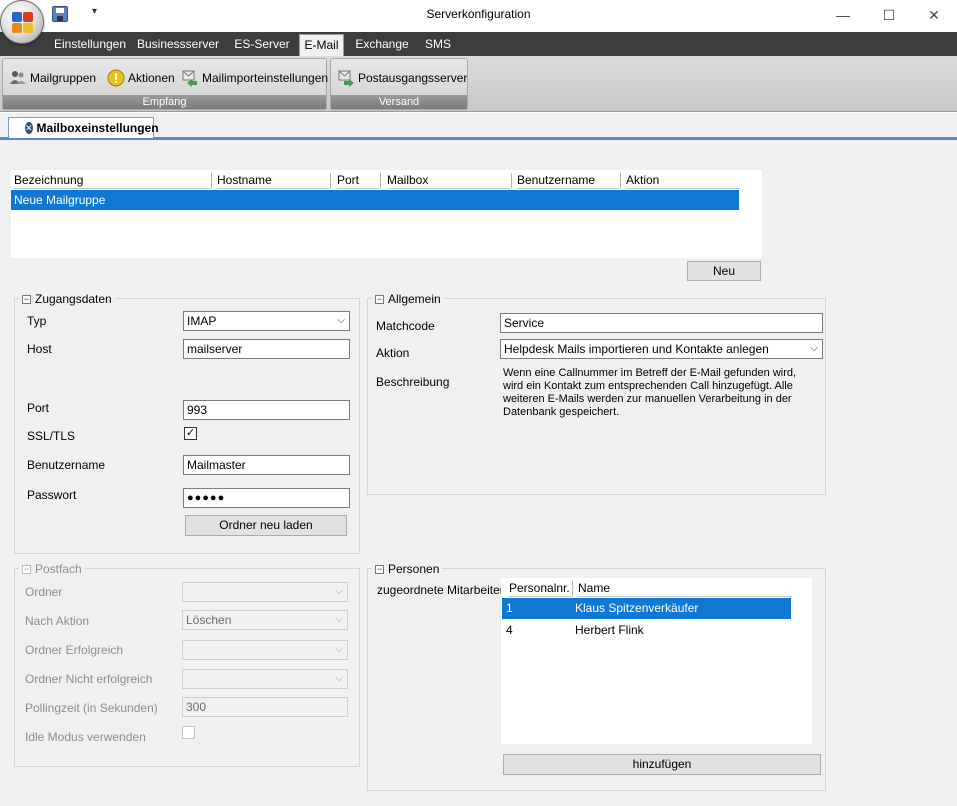 The width and height of the screenshot is (957, 806). What do you see at coordinates (29, 128) in the screenshot?
I see `close-tab-icon: ✕` at bounding box center [29, 128].